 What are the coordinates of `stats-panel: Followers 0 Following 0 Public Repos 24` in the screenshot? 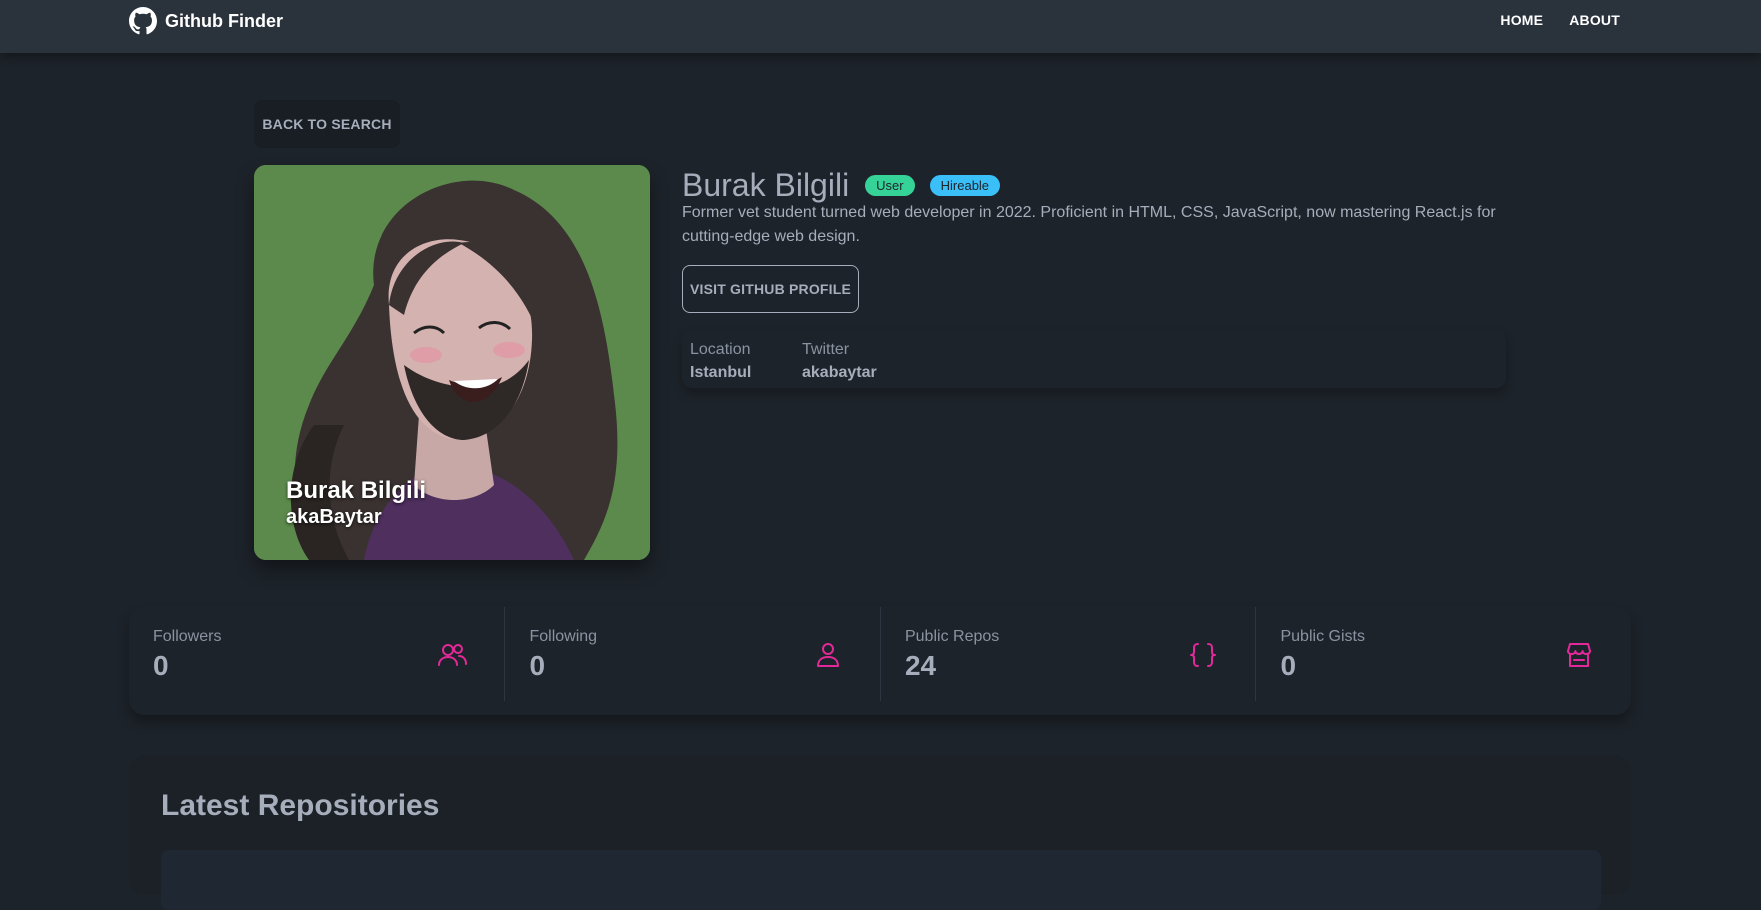 It's located at (880, 661).